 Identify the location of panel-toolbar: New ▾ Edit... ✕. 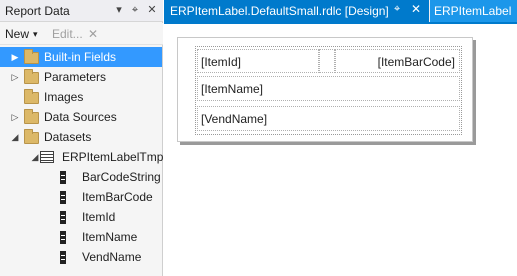
(81, 34).